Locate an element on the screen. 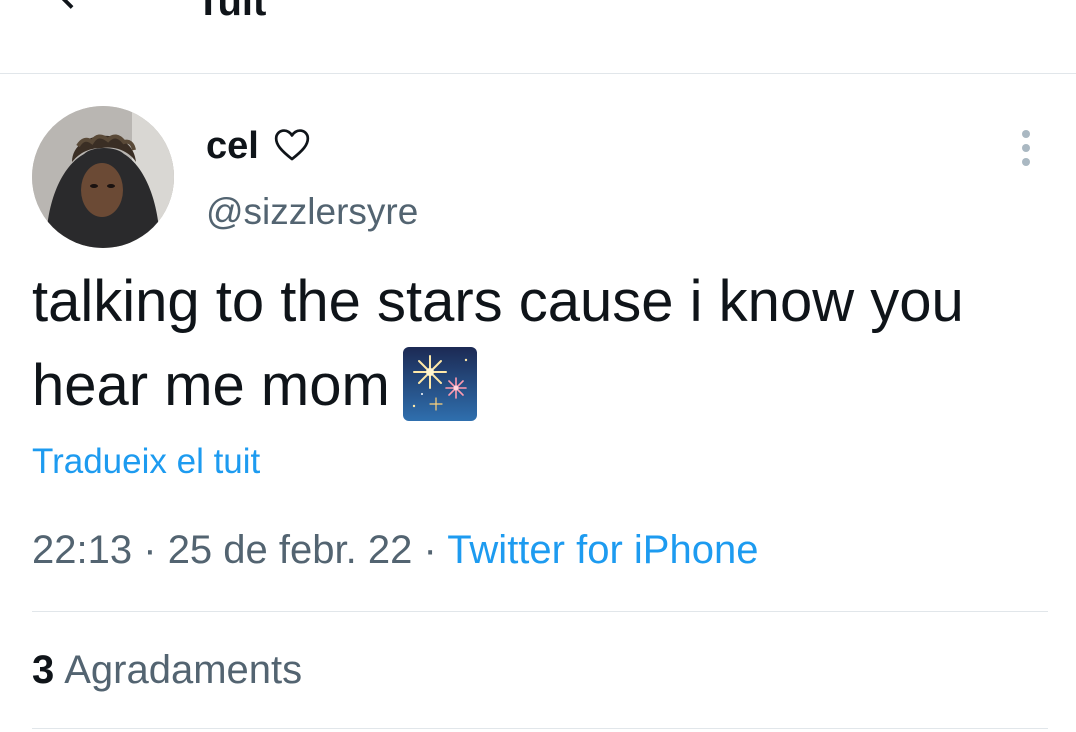 Image resolution: width=1076 pixels, height=732 pixels. author-handle: @sizzlersyre is located at coordinates (312, 212).